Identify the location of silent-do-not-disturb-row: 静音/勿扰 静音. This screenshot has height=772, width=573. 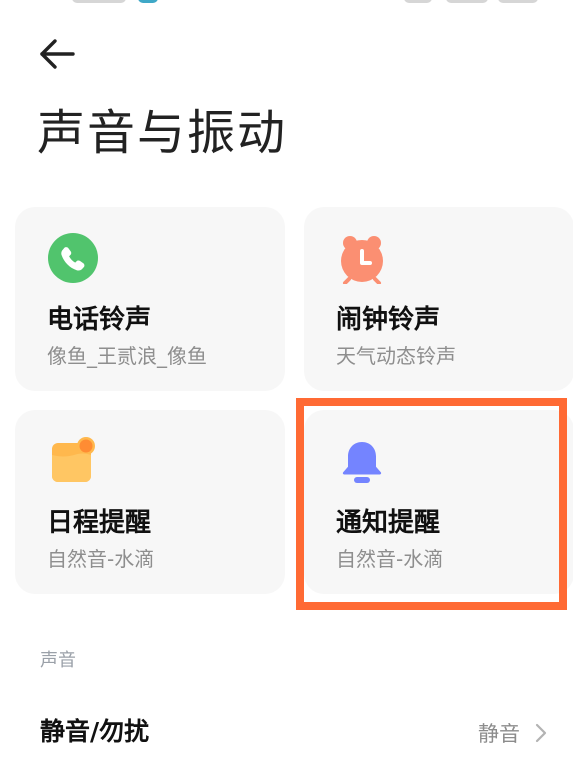
(286, 733).